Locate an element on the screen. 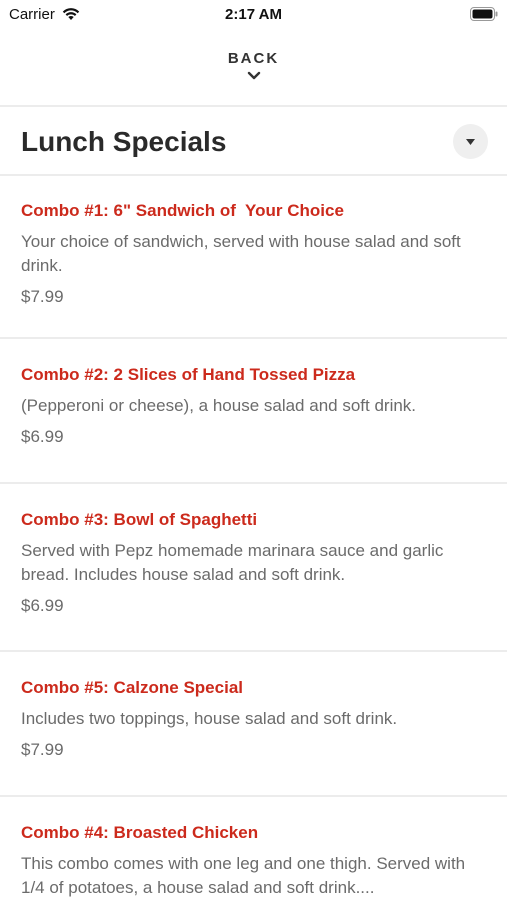 The height and width of the screenshot is (907, 507). back-label: BACK is located at coordinates (253, 58).